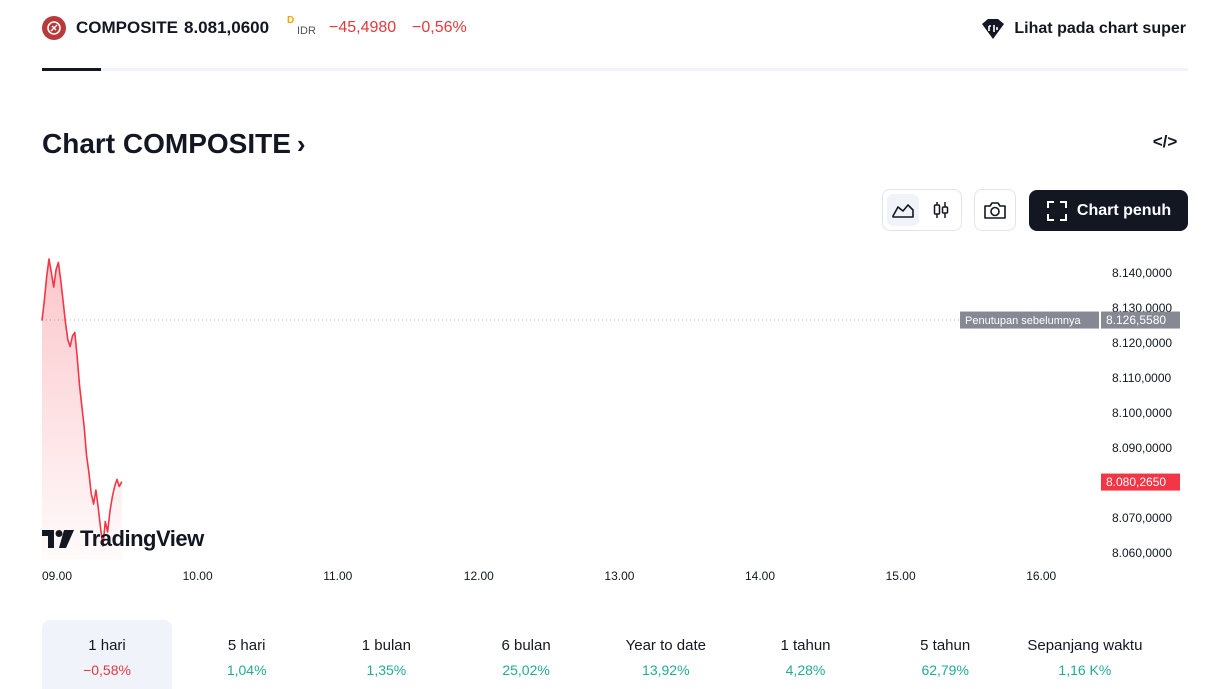 This screenshot has height=689, width=1220. I want to click on period-tab-label: Year to date, so click(665, 645).